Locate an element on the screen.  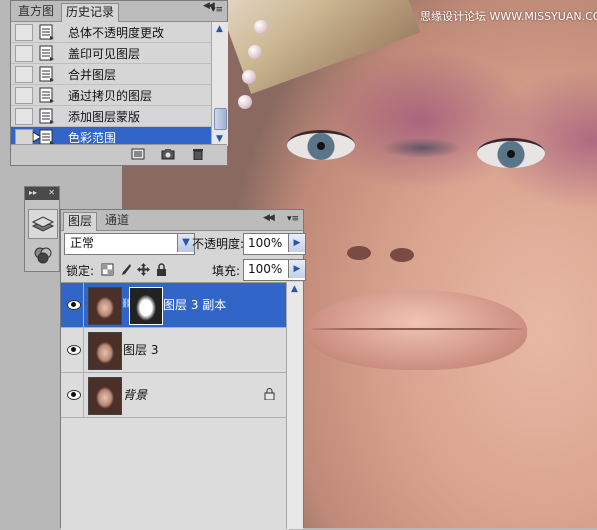
layers-panel-button is located at coordinates (43, 224).